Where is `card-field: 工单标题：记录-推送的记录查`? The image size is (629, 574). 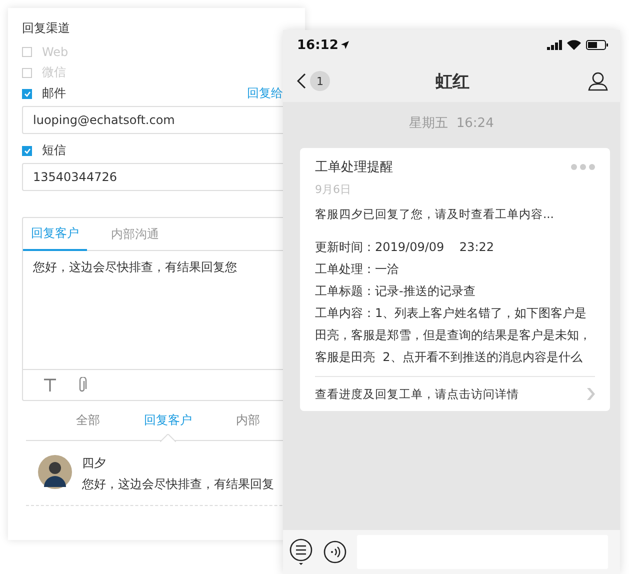
card-field: 工单标题：记录-推送的记录查 is located at coordinates (455, 291).